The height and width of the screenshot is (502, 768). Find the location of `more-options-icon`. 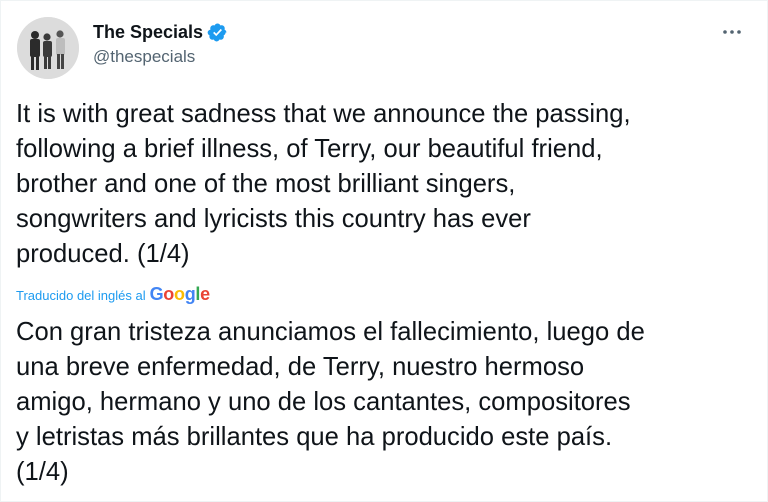

more-options-icon is located at coordinates (732, 32).